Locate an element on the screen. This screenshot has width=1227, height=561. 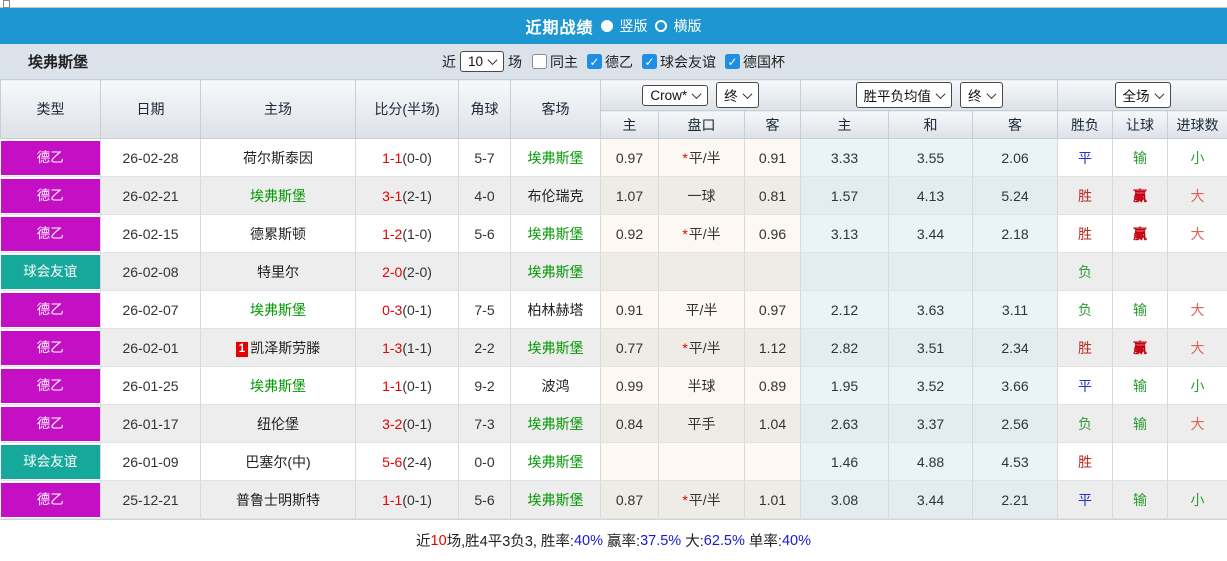
checkbox-friendly-icon: ✓ is located at coordinates (649, 61).